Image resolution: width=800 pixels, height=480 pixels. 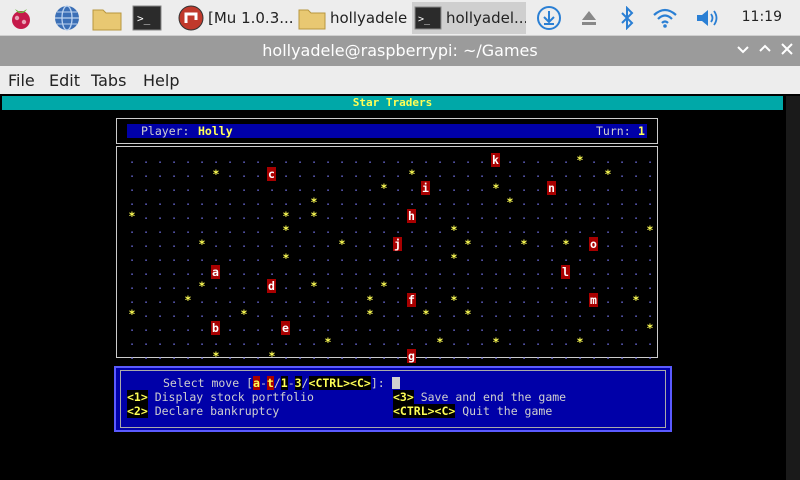 I want to click on range-dash: -, so click(x=263, y=383).